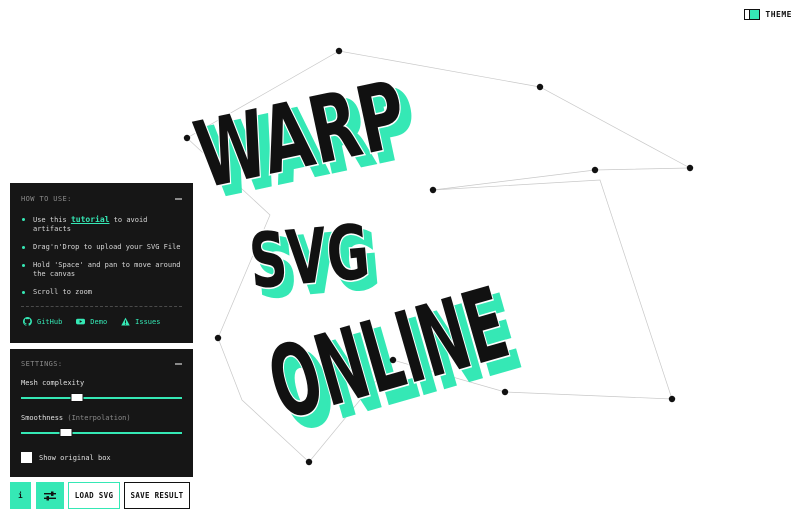  I want to click on issues-link: Issues, so click(140, 321).